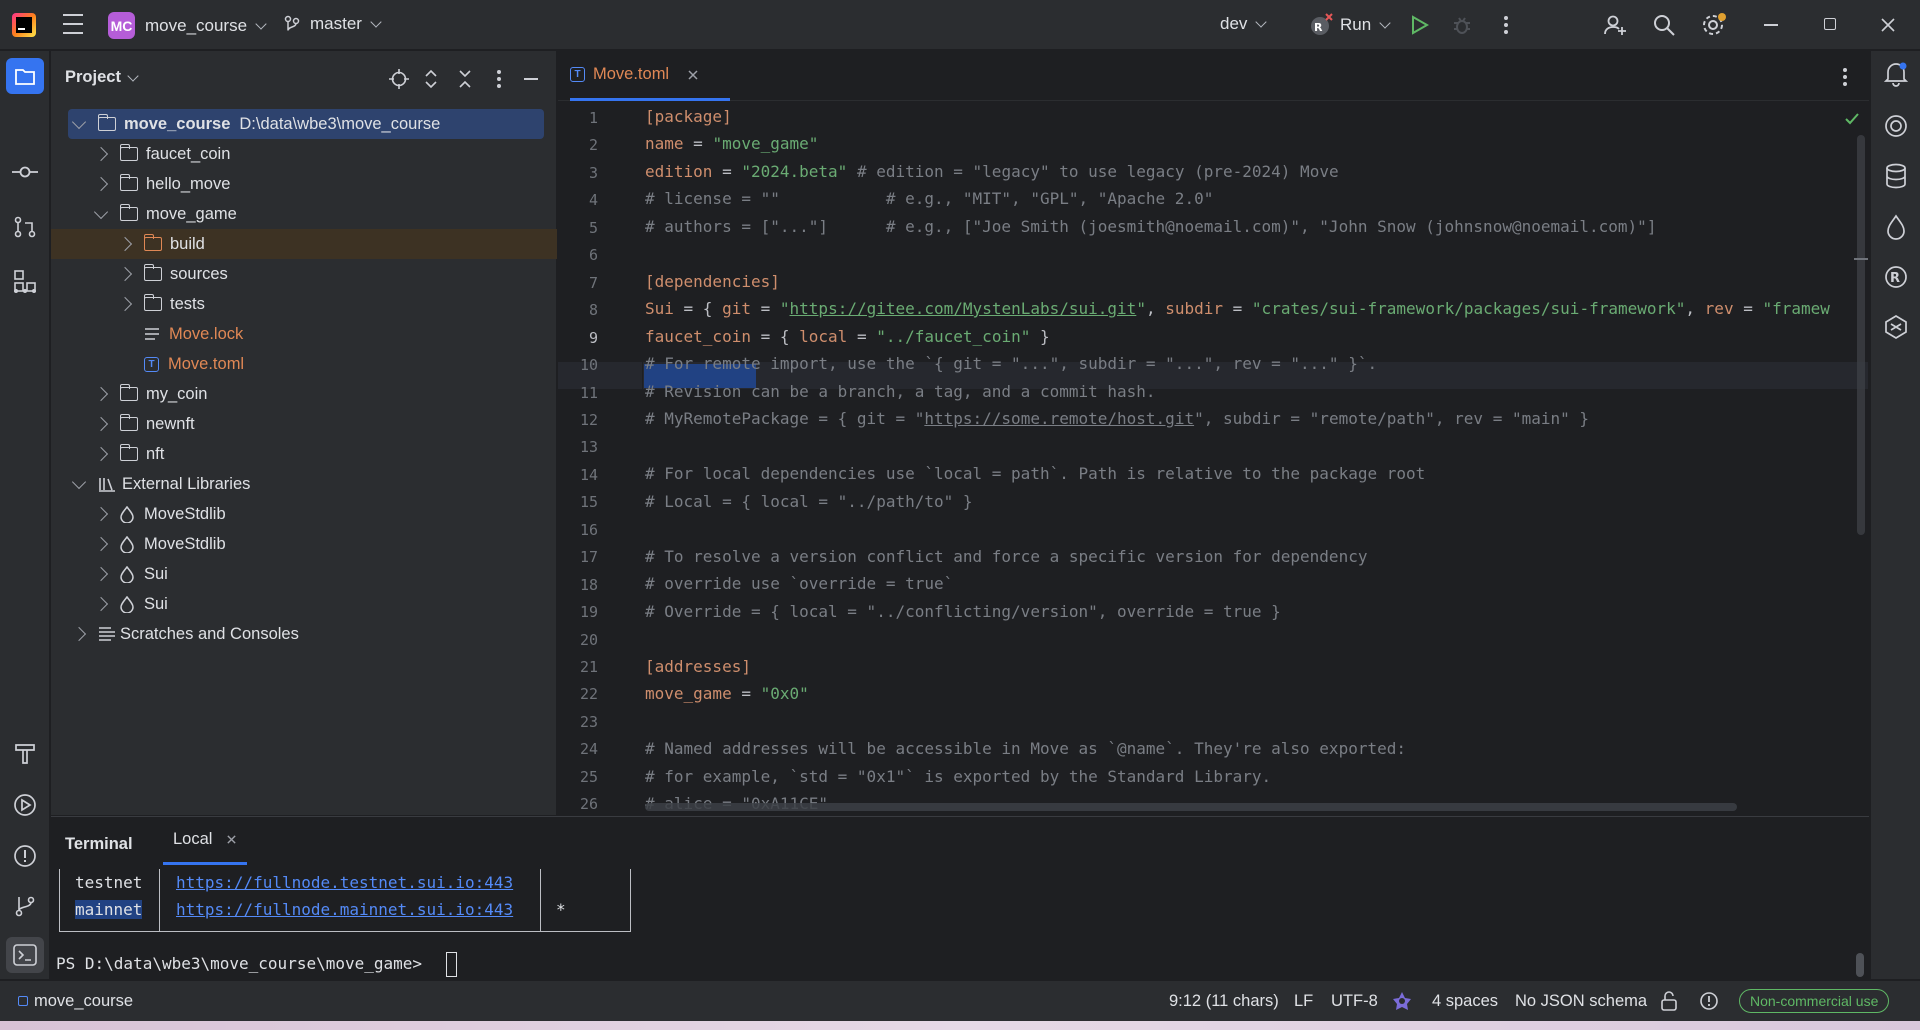 This screenshot has width=1920, height=1030. What do you see at coordinates (1303, 1001) in the screenshot?
I see `line-ending: LF` at bounding box center [1303, 1001].